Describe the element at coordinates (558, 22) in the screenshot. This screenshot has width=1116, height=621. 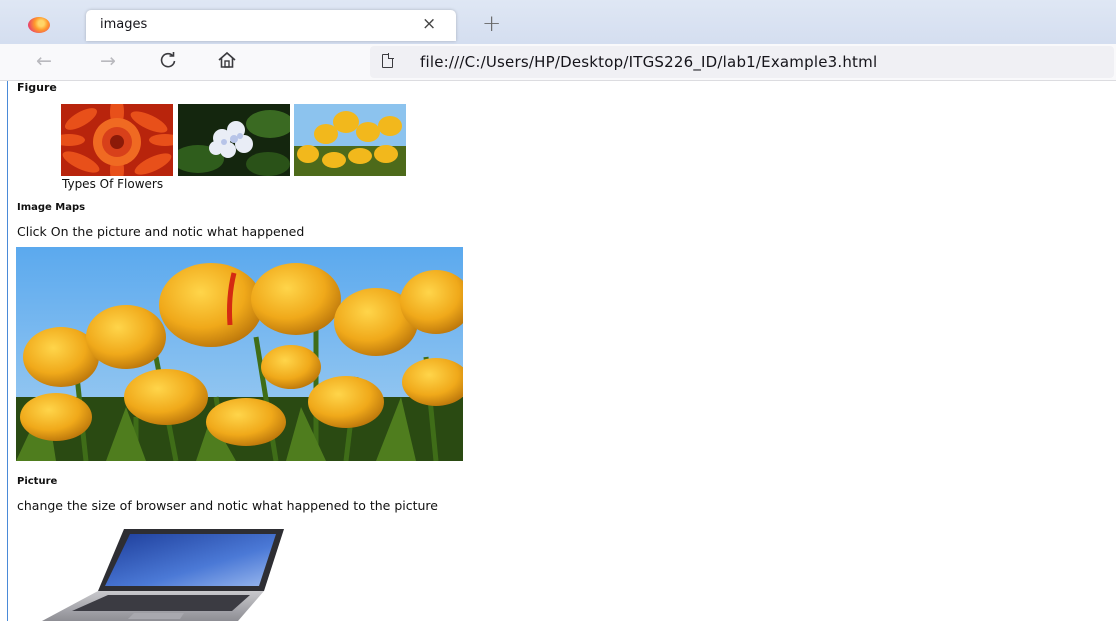
I see `tab-bar: images × +` at that location.